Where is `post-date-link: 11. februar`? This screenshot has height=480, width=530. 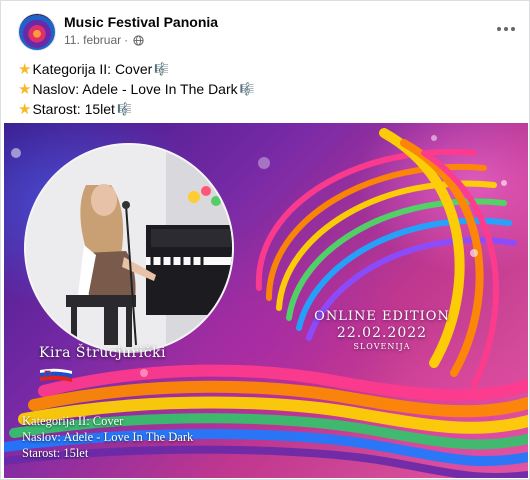 post-date-link: 11. februar is located at coordinates (92, 40).